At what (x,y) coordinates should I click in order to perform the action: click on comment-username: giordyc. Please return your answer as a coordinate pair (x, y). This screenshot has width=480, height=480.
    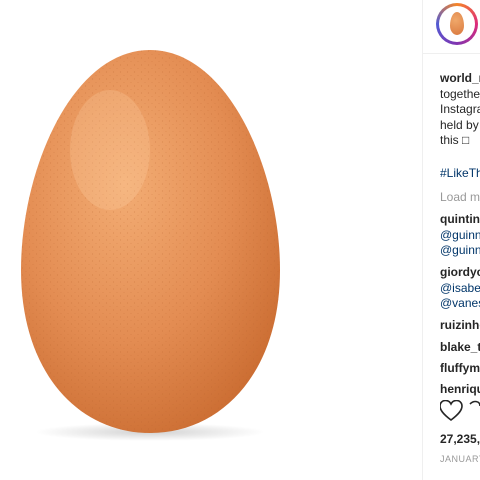
    Looking at the image, I should click on (460, 273).